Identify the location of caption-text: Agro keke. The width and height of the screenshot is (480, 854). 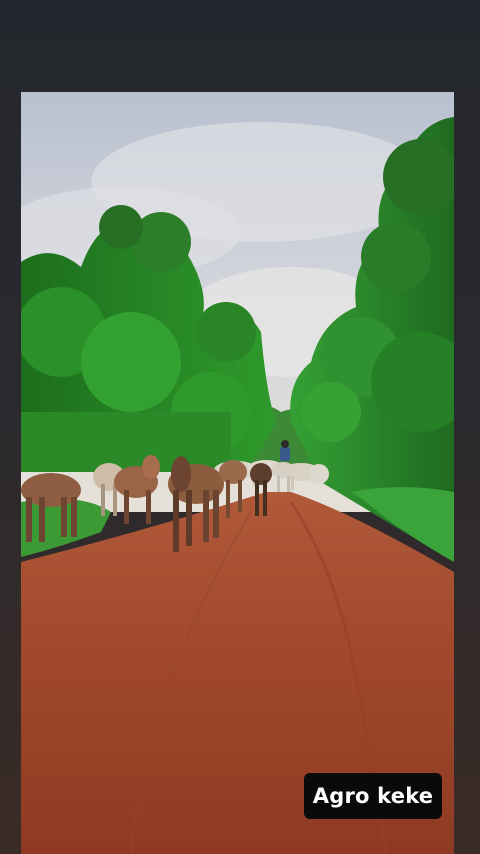
(373, 796).